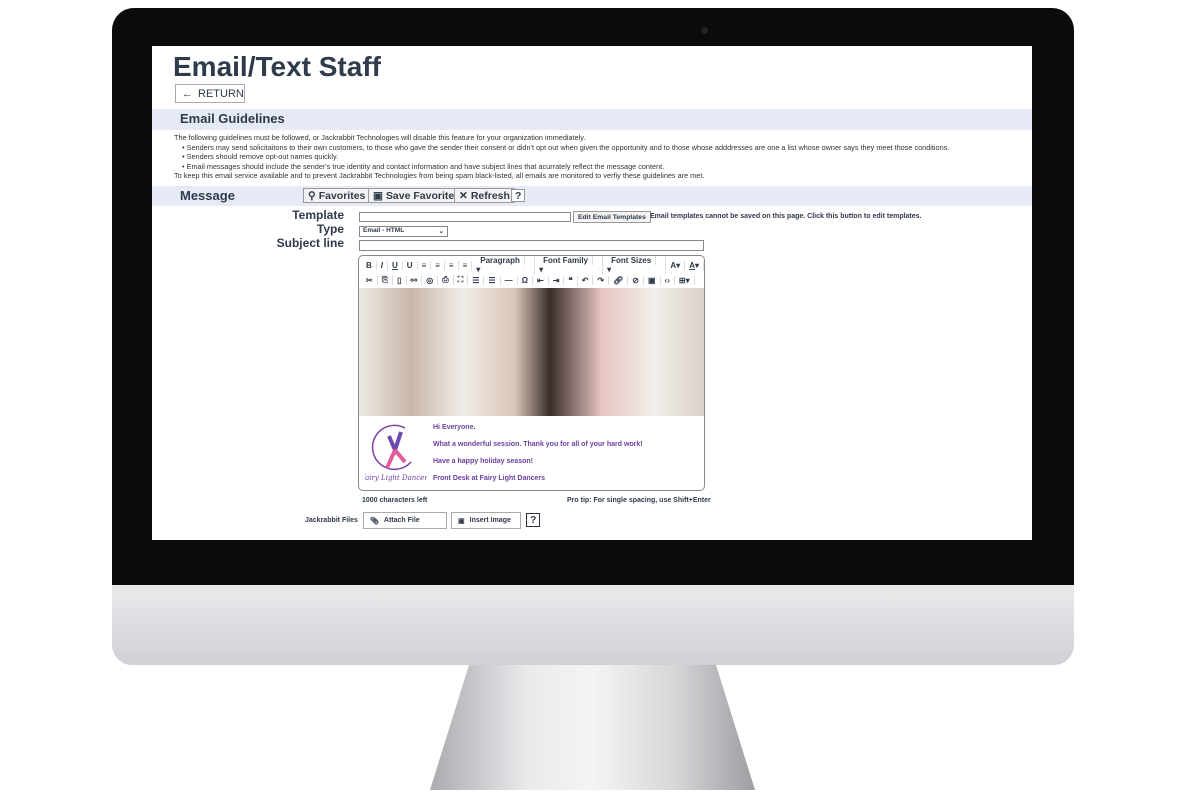 Image resolution: width=1200 pixels, height=800 pixels. I want to click on indent-icon: ⇥, so click(557, 280).